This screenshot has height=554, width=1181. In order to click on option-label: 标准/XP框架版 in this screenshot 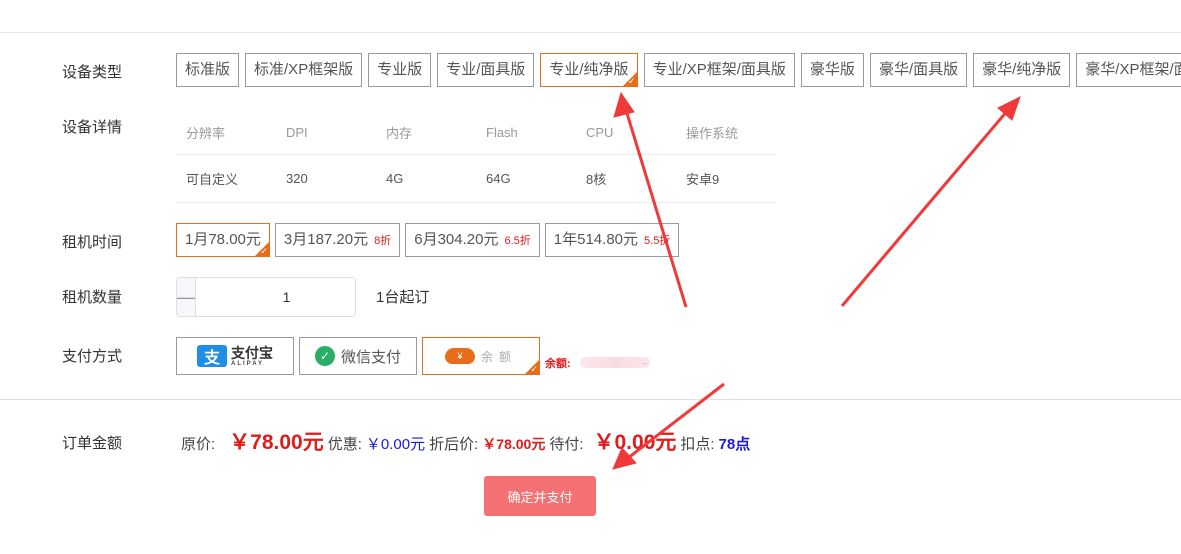, I will do `click(304, 69)`.